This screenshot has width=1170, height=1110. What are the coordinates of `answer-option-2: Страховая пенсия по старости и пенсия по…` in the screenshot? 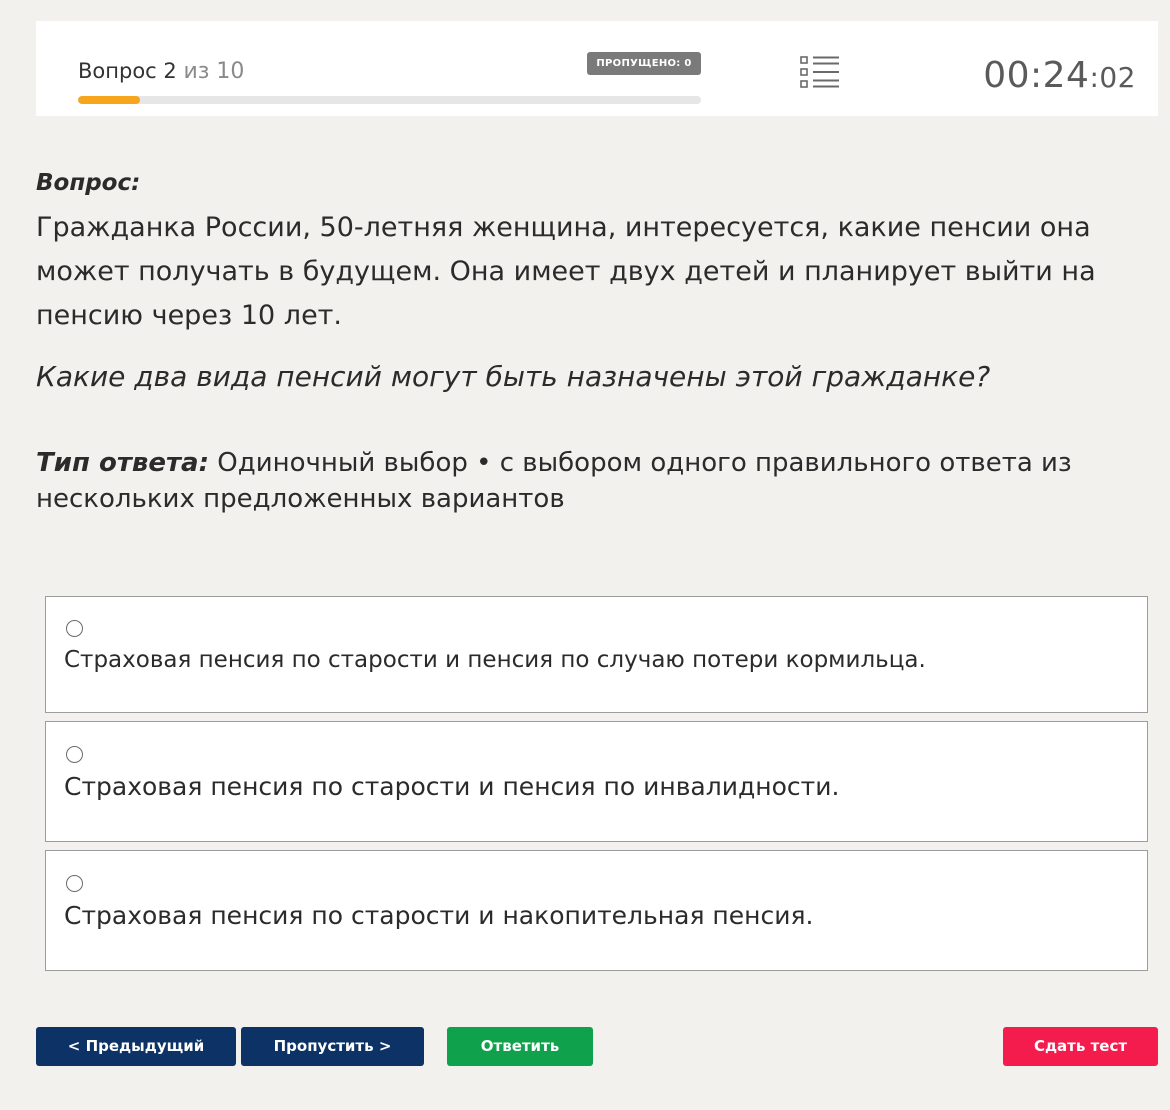 It's located at (596, 781).